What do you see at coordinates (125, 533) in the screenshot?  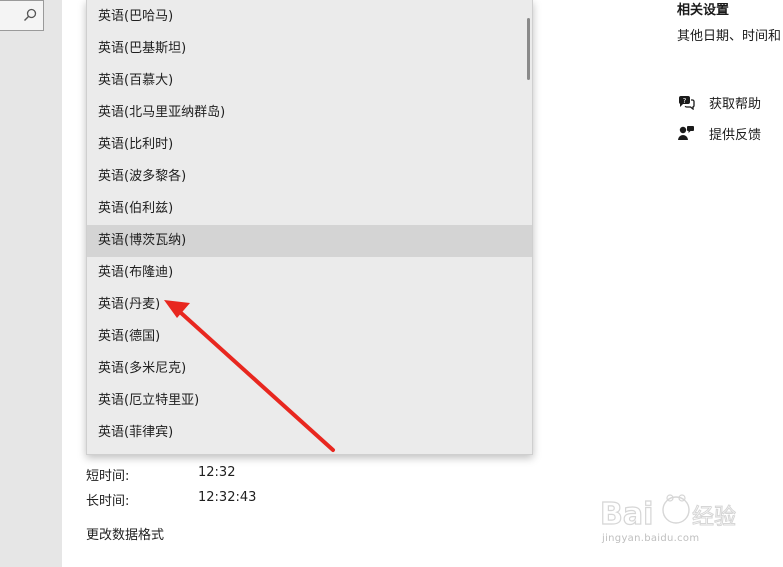 I see `change-data-formats-link: 更改数据格式` at bounding box center [125, 533].